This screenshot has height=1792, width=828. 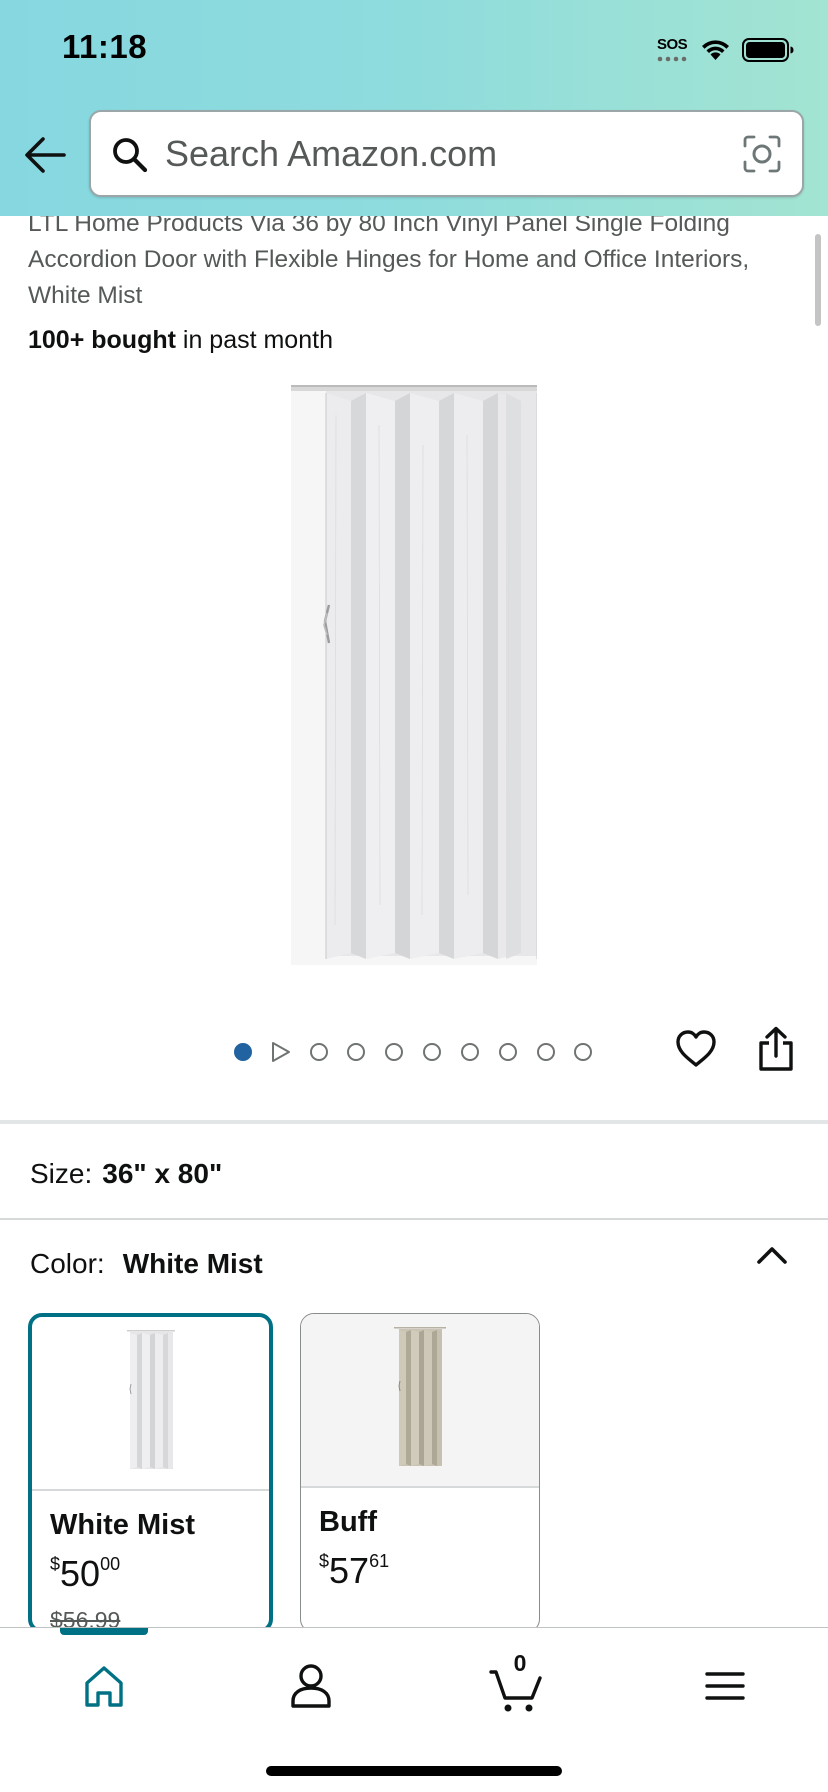 I want to click on price-whole: 57, so click(x=349, y=1570).